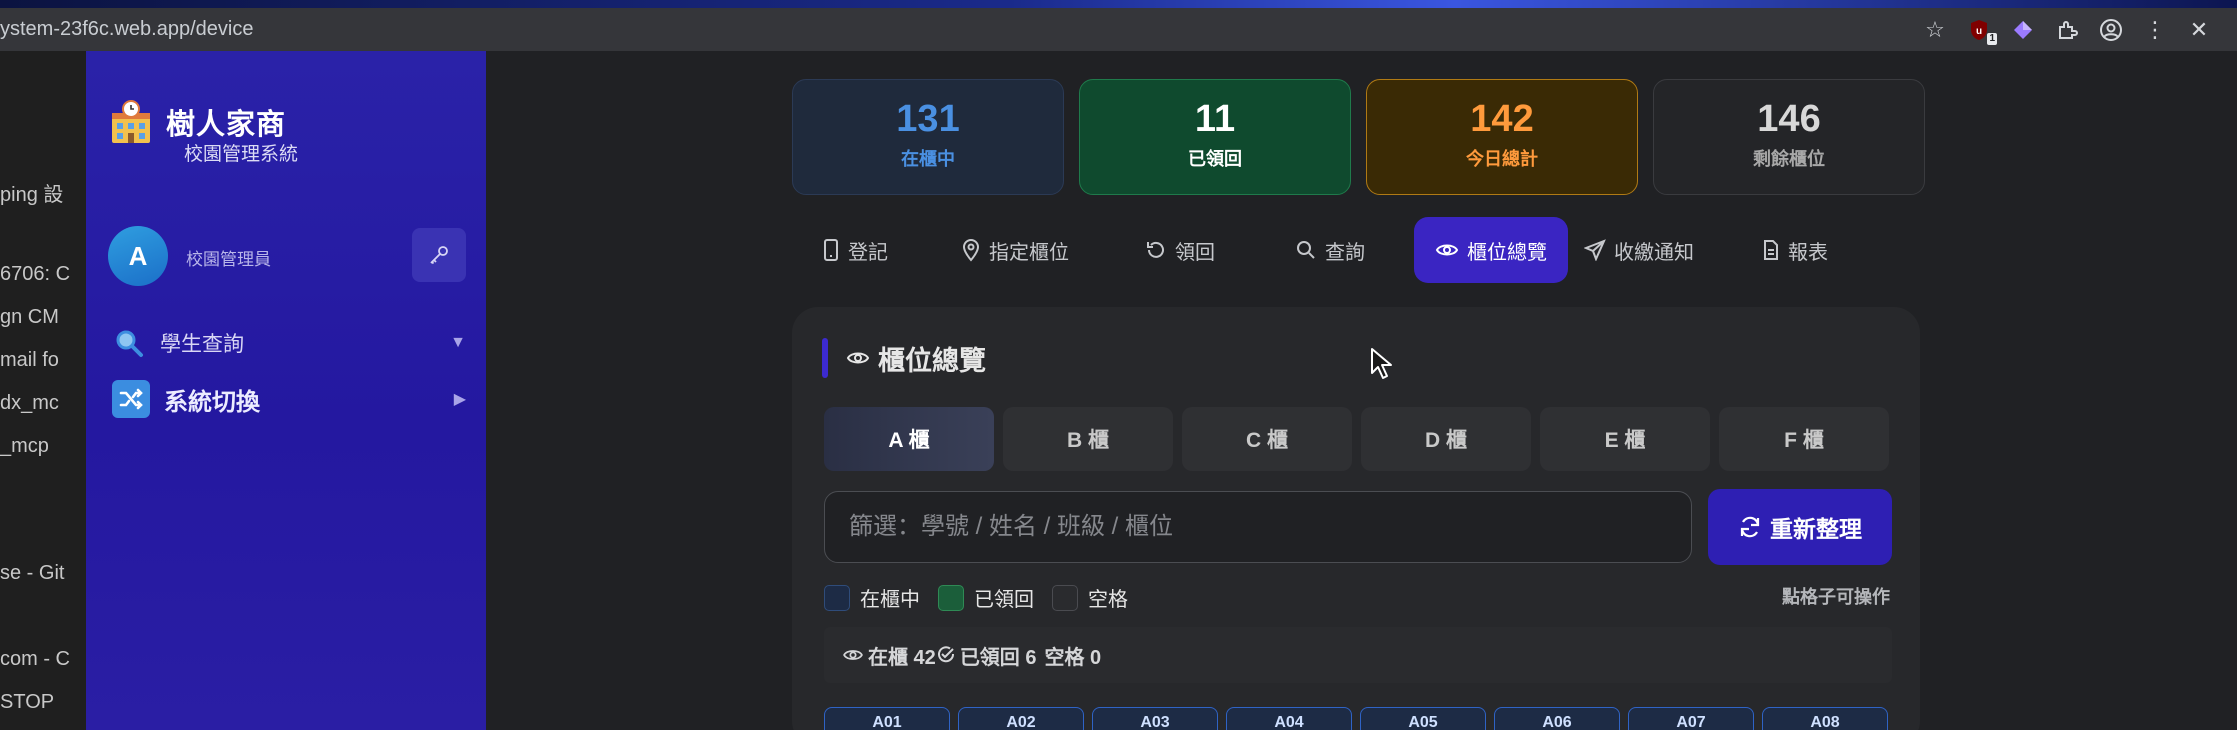 The image size is (2237, 730). Describe the element at coordinates (1289, 718) in the screenshot. I see `slot-cell: A04` at that location.